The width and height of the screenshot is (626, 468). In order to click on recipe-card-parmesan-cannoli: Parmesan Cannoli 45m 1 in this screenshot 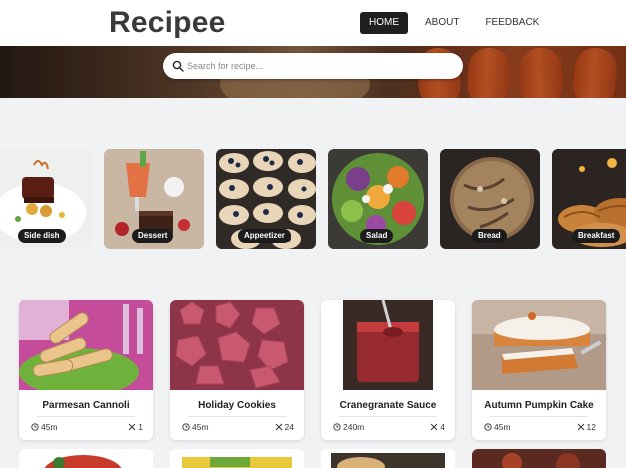, I will do `click(86, 370)`.